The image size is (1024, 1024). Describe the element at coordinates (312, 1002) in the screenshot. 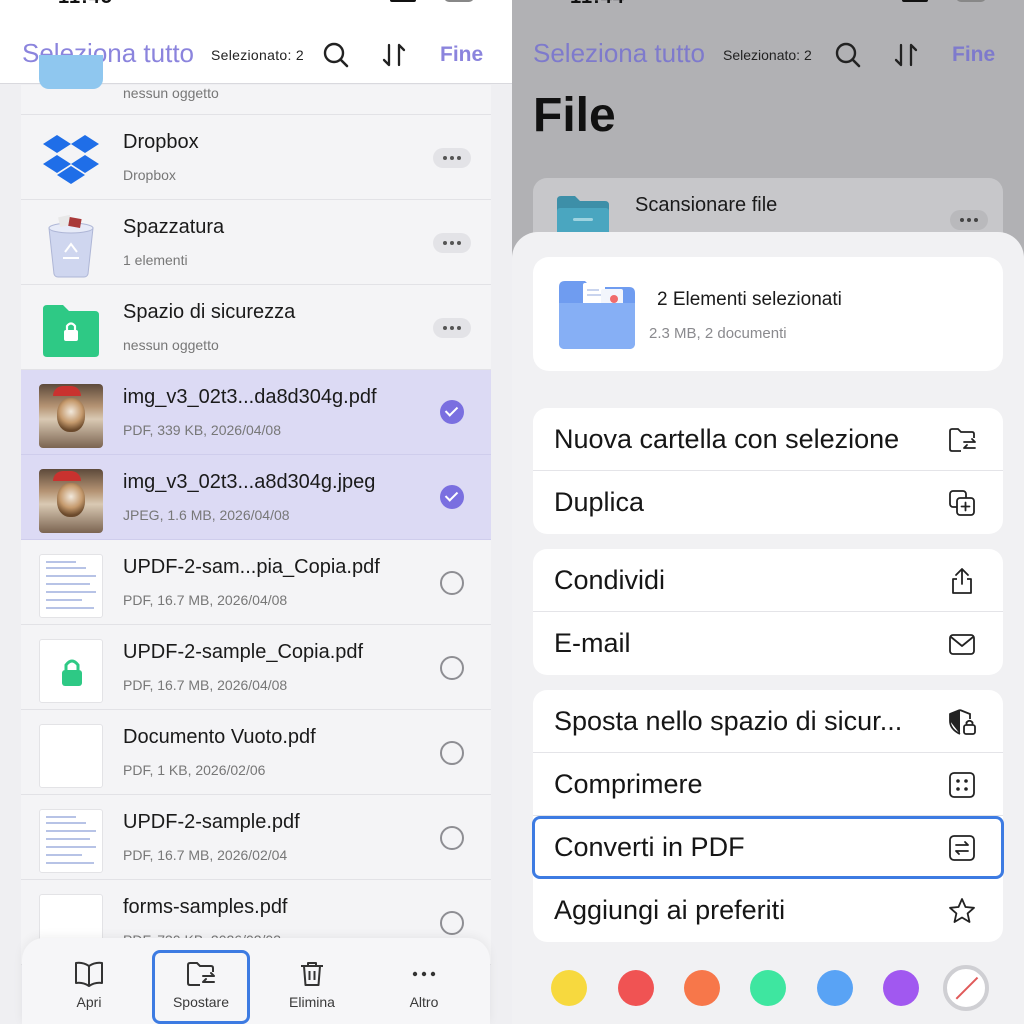

I see `delete-label: Elimina` at that location.